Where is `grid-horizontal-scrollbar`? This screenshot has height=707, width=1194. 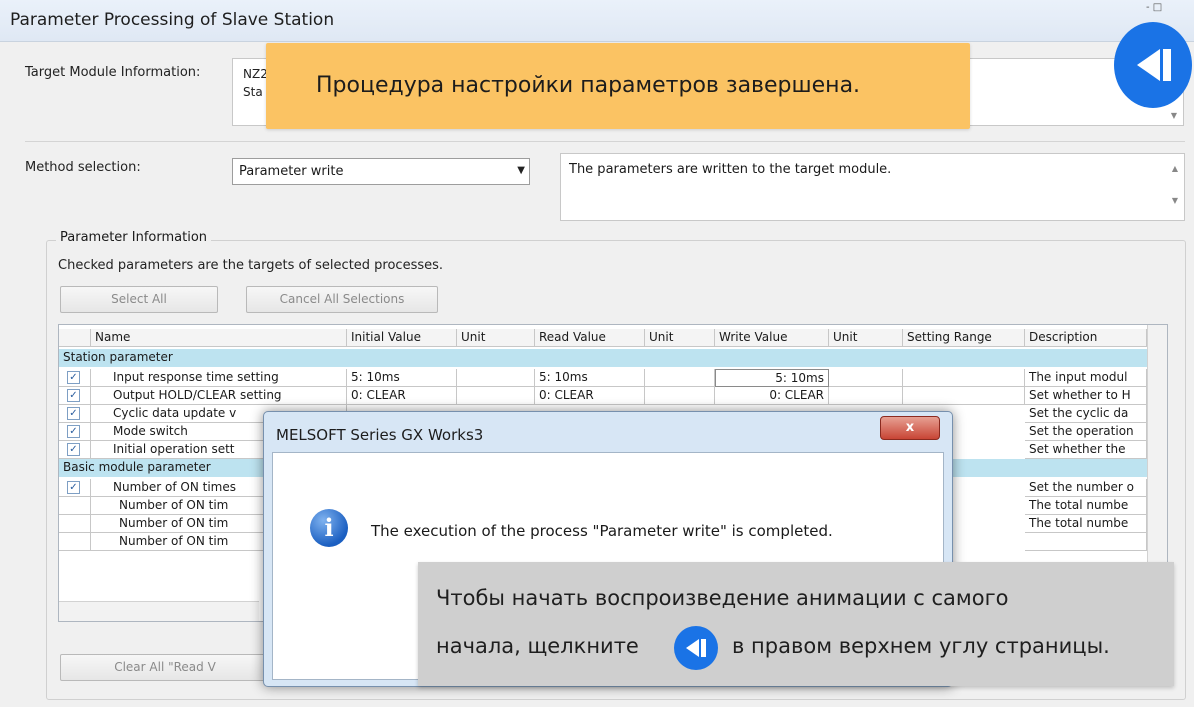
grid-horizontal-scrollbar is located at coordinates (159, 611).